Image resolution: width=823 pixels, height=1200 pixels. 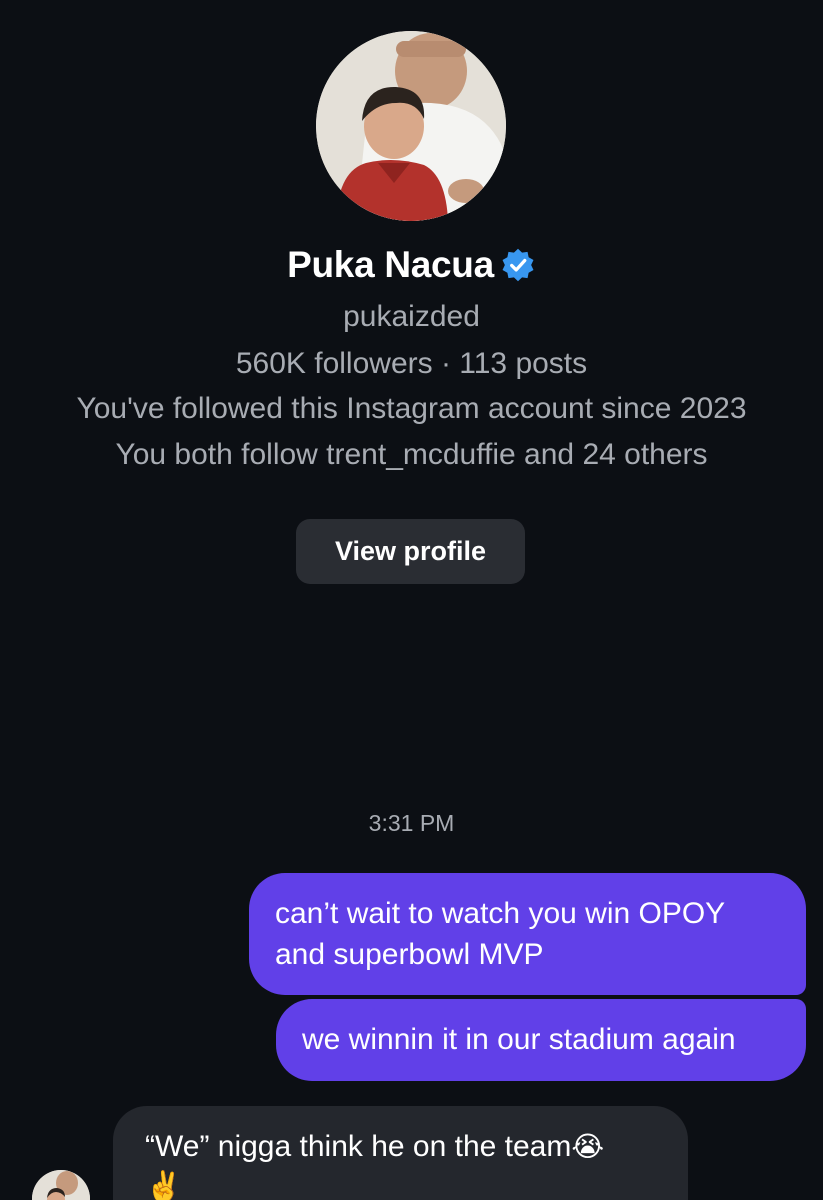 I want to click on profile-name: Puka Nacua, so click(x=390, y=264).